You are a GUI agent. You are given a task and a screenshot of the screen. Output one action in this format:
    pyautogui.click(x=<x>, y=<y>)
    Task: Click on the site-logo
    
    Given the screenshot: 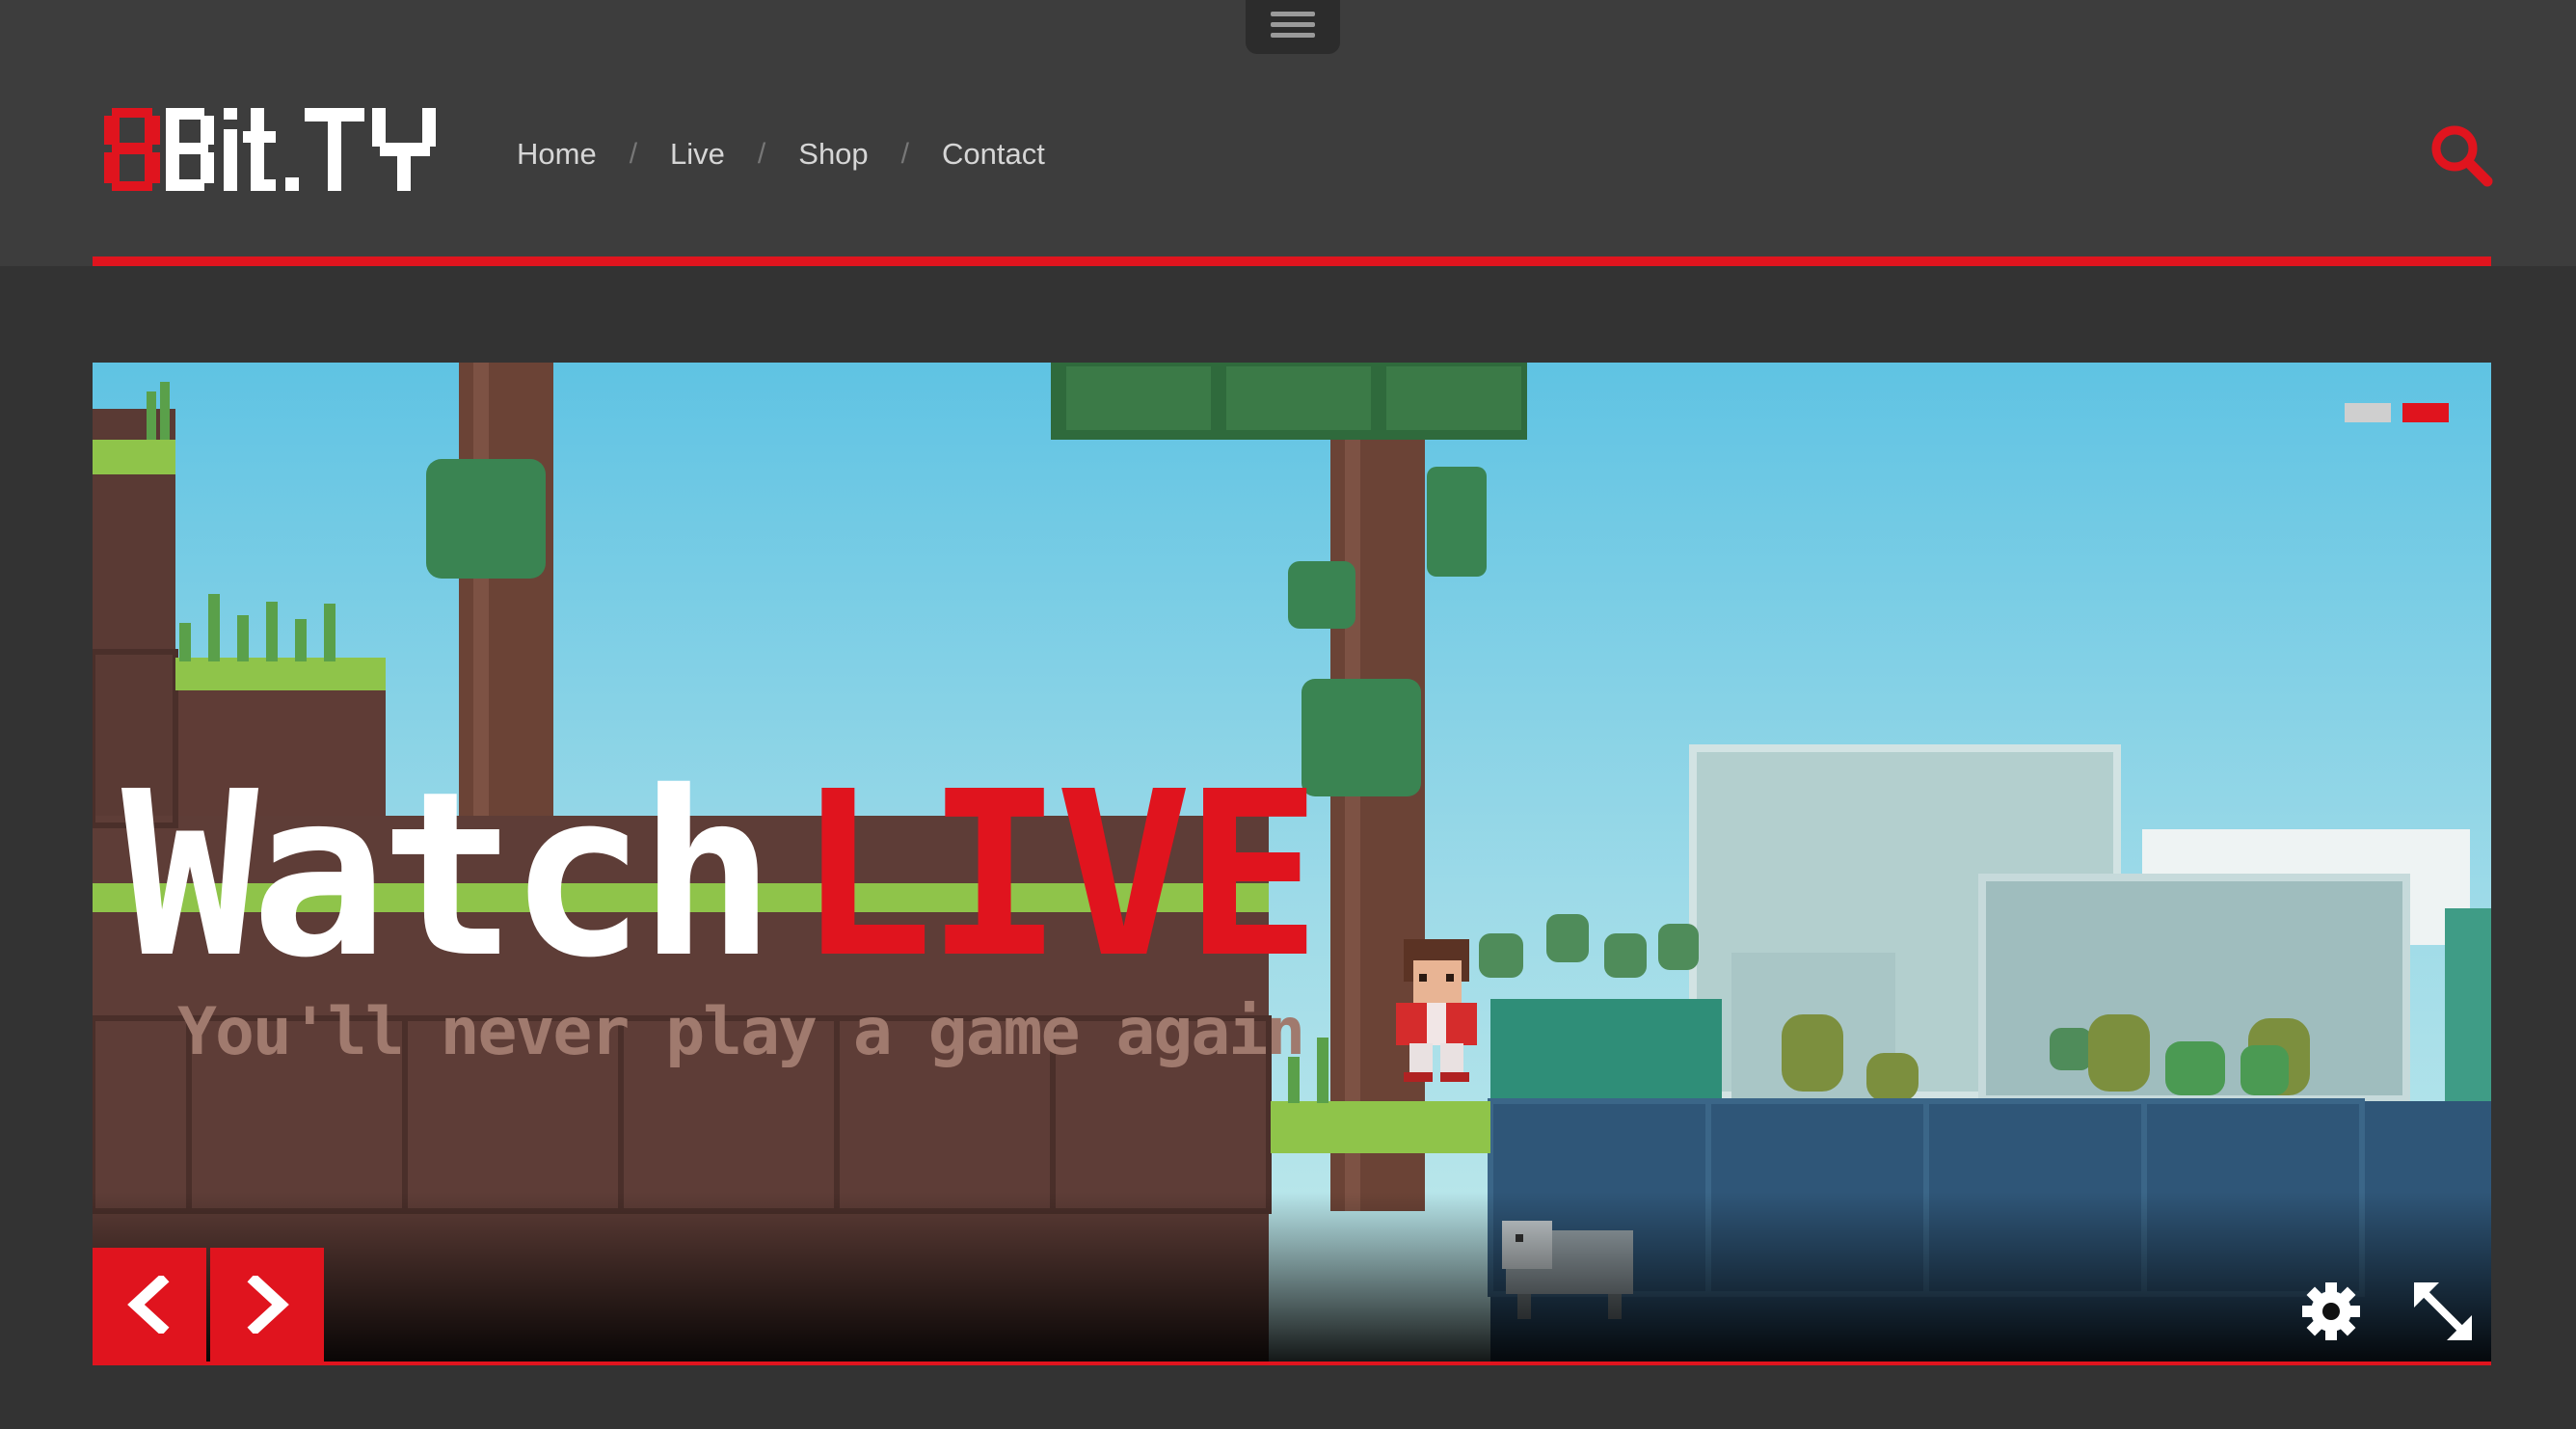 What is the action you would take?
    pyautogui.click(x=275, y=152)
    